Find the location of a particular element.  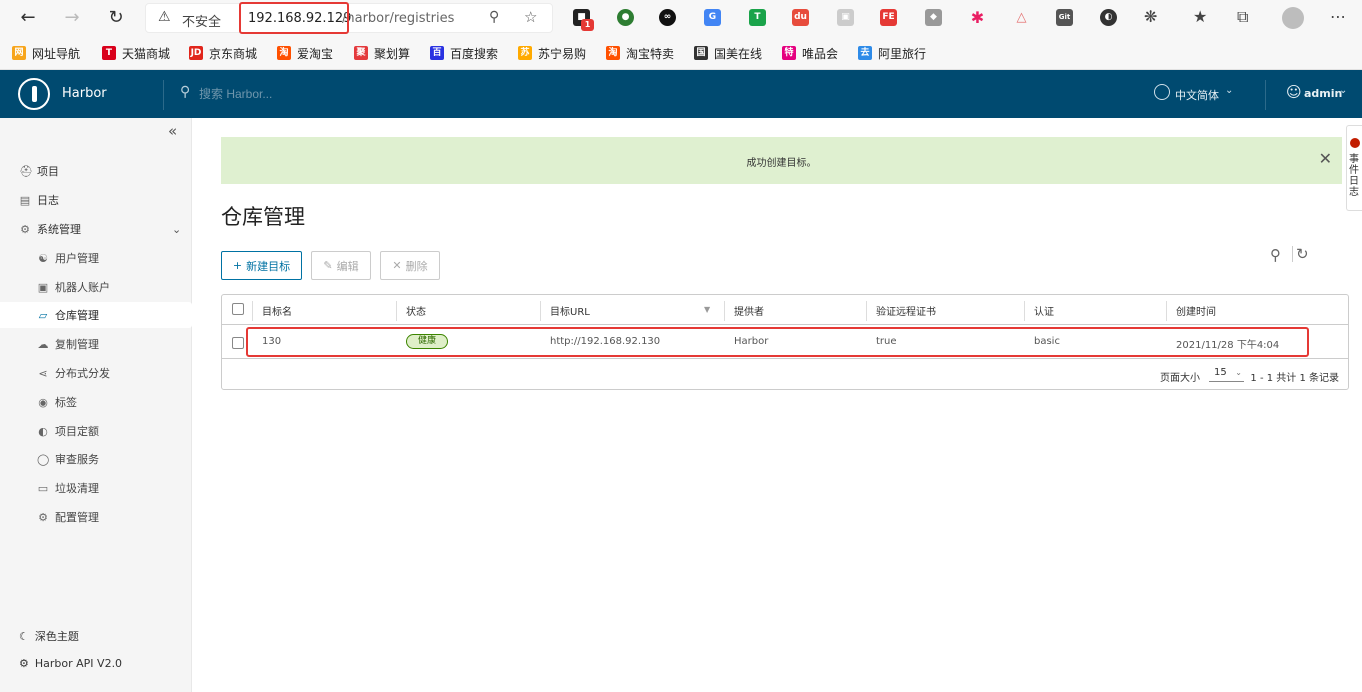

extension-tree-icon: △ is located at coordinates (1021, 17).